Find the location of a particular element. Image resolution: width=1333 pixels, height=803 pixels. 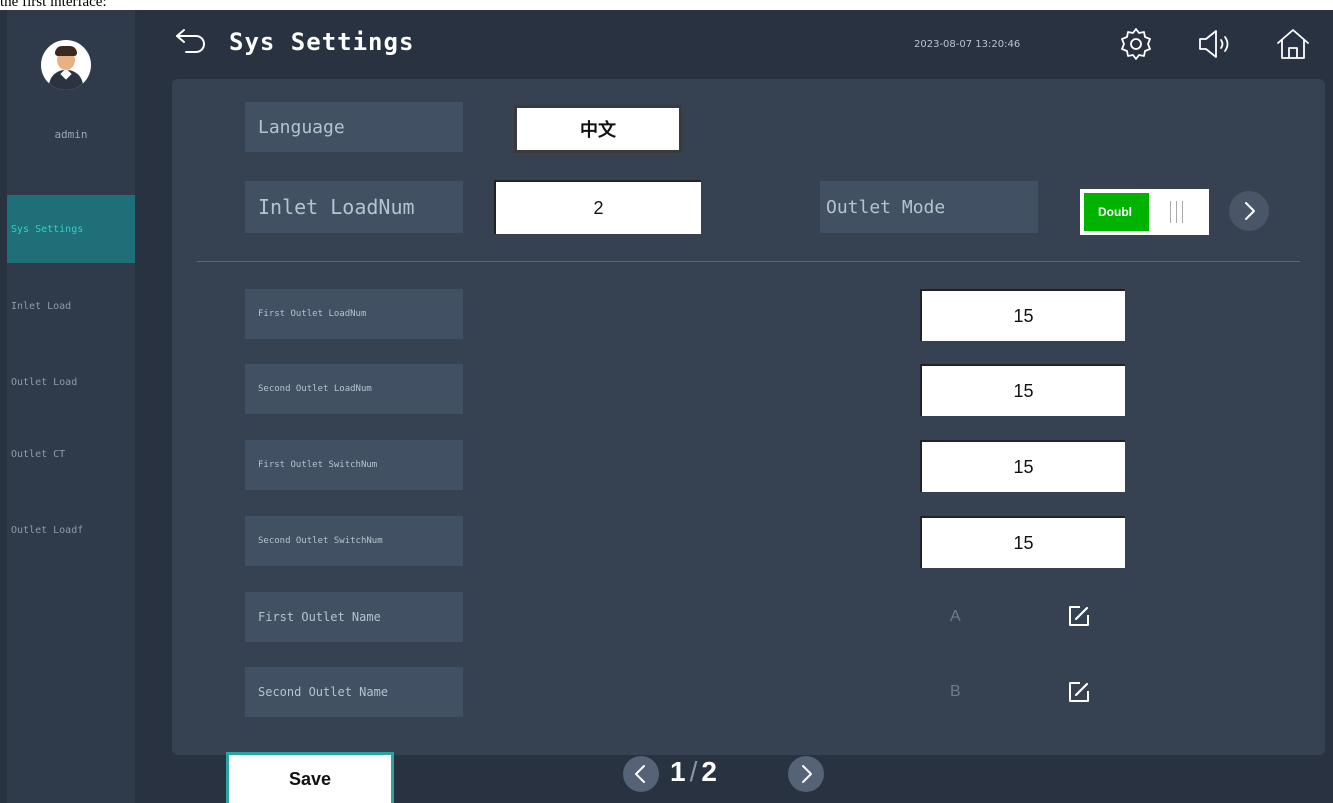

home-icon is located at coordinates (1293, 44).